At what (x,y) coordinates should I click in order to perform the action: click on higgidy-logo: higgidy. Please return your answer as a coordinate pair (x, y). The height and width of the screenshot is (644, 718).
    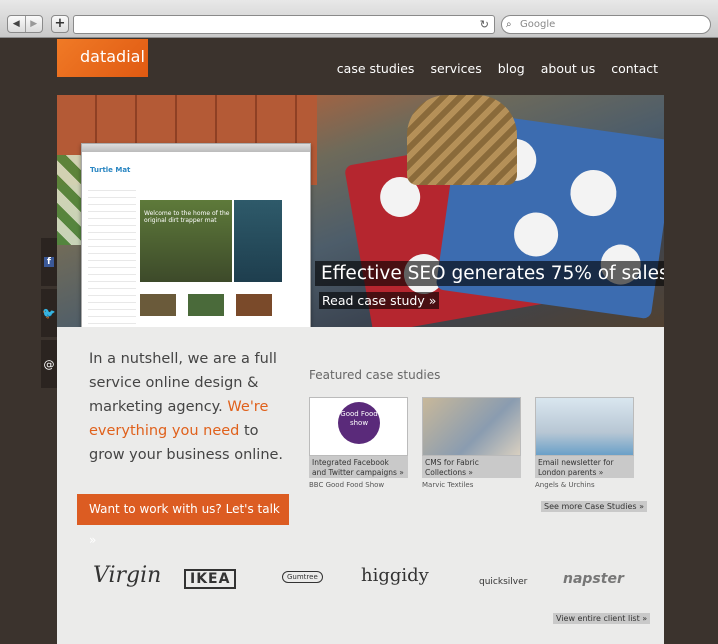
    Looking at the image, I should click on (395, 575).